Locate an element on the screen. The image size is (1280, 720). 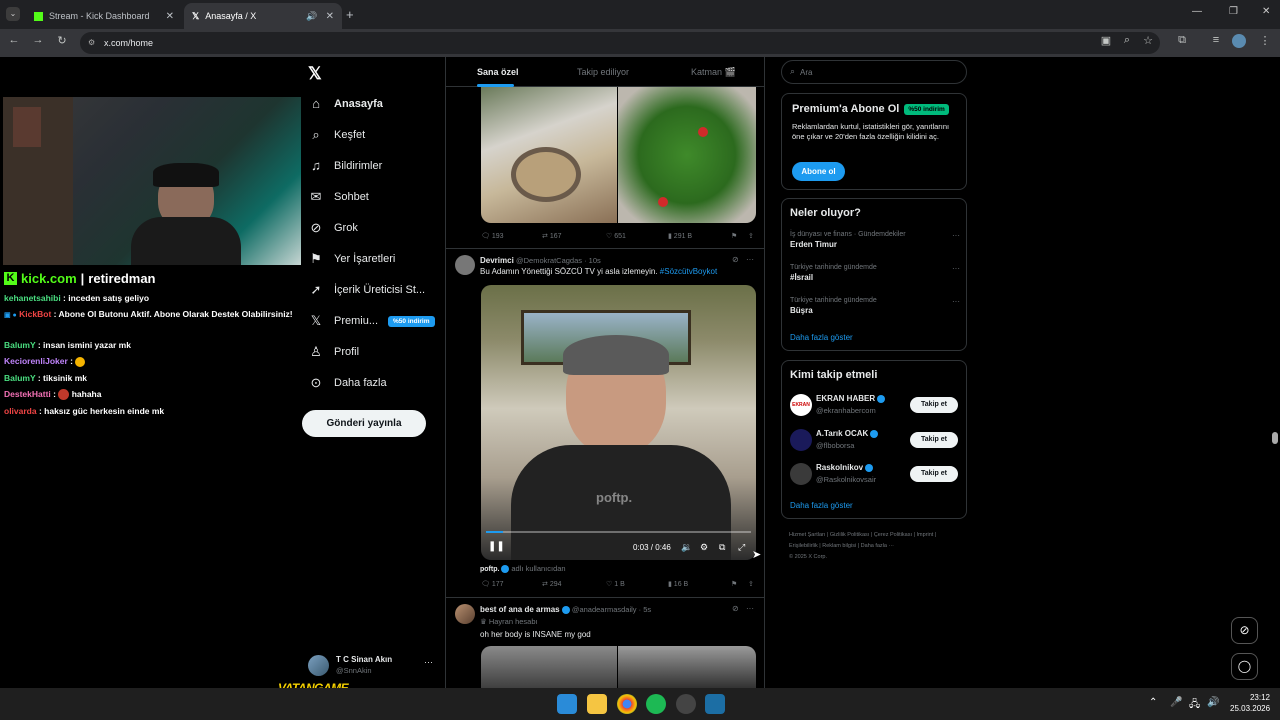
like-button: ♡ 1 B is located at coordinates (615, 584).